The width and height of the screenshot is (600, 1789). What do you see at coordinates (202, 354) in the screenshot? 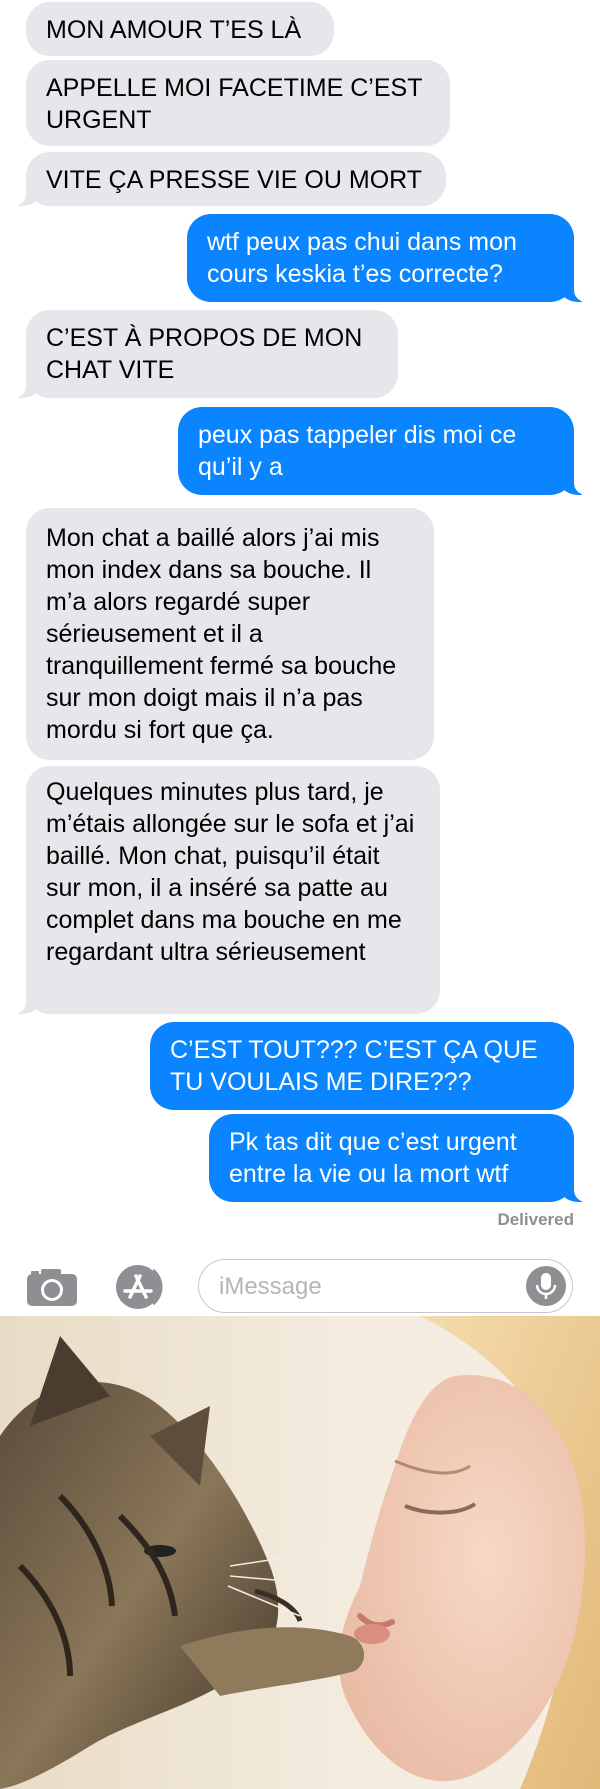
I see `message-bubble-received: C’EST À PROPOS DE MON CHAT VITE` at bounding box center [202, 354].